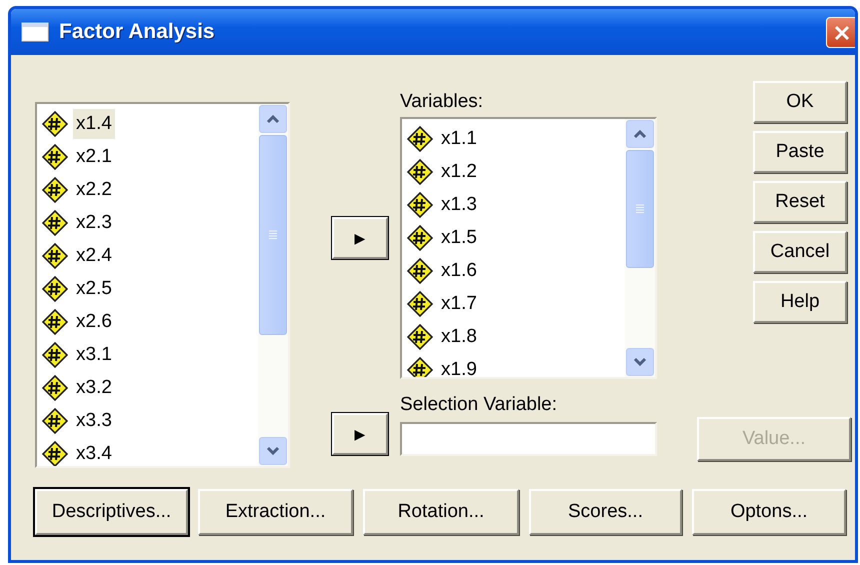 The image size is (860, 565). Describe the element at coordinates (35, 32) in the screenshot. I see `window-icon` at that location.